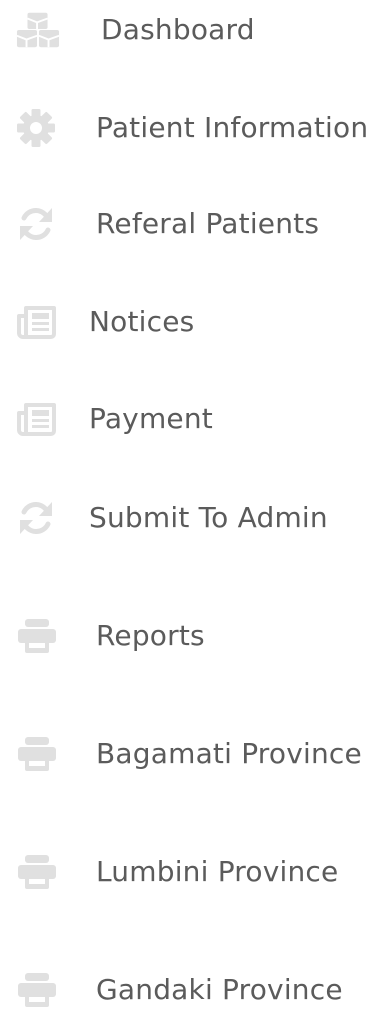 The height and width of the screenshot is (1012, 388). I want to click on sidebar-item-gandaki-province: Gandaki Province, so click(194, 986).